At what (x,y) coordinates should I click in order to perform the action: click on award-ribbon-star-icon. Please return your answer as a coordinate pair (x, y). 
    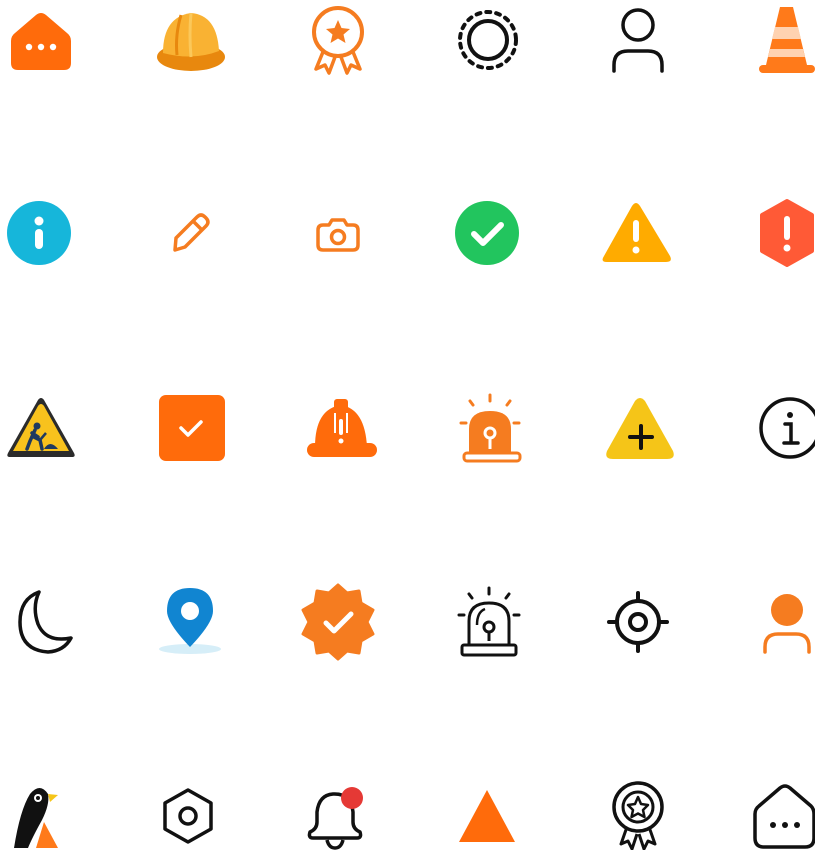
    Looking at the image, I should click on (338, 40).